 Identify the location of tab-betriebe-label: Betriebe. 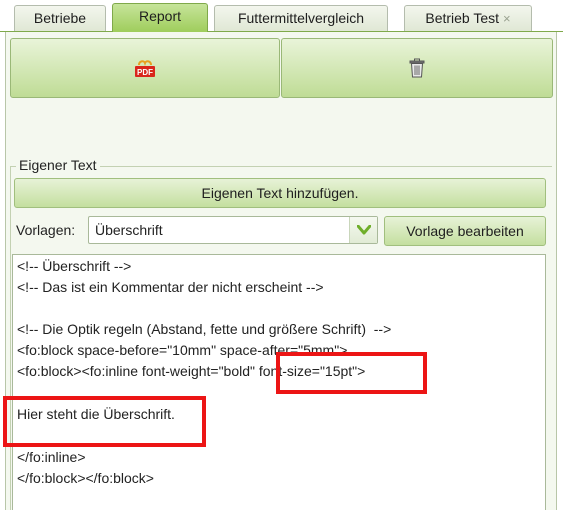
(60, 18).